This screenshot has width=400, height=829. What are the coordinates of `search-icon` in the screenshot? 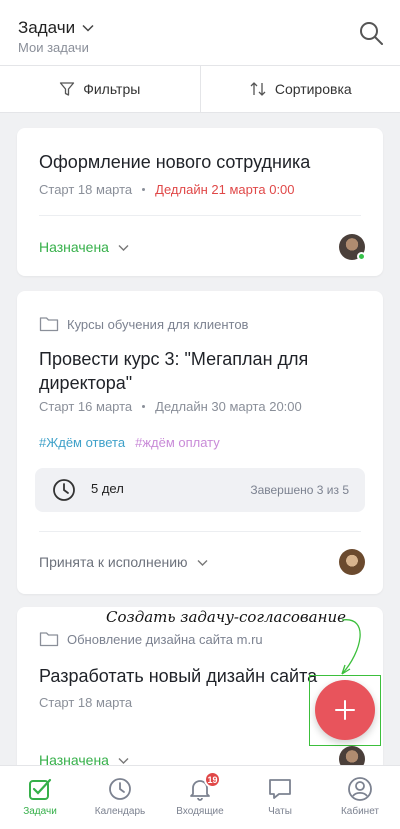 It's located at (371, 33).